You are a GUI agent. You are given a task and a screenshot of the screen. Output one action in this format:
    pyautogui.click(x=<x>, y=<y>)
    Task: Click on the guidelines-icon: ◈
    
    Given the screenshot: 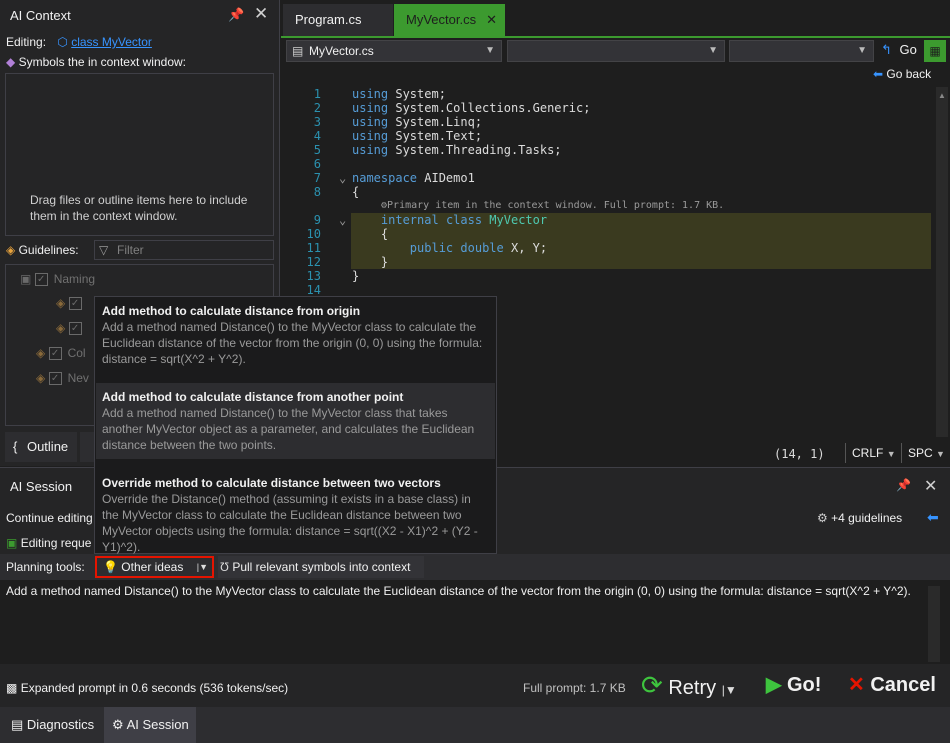 What is the action you would take?
    pyautogui.click(x=11, y=250)
    